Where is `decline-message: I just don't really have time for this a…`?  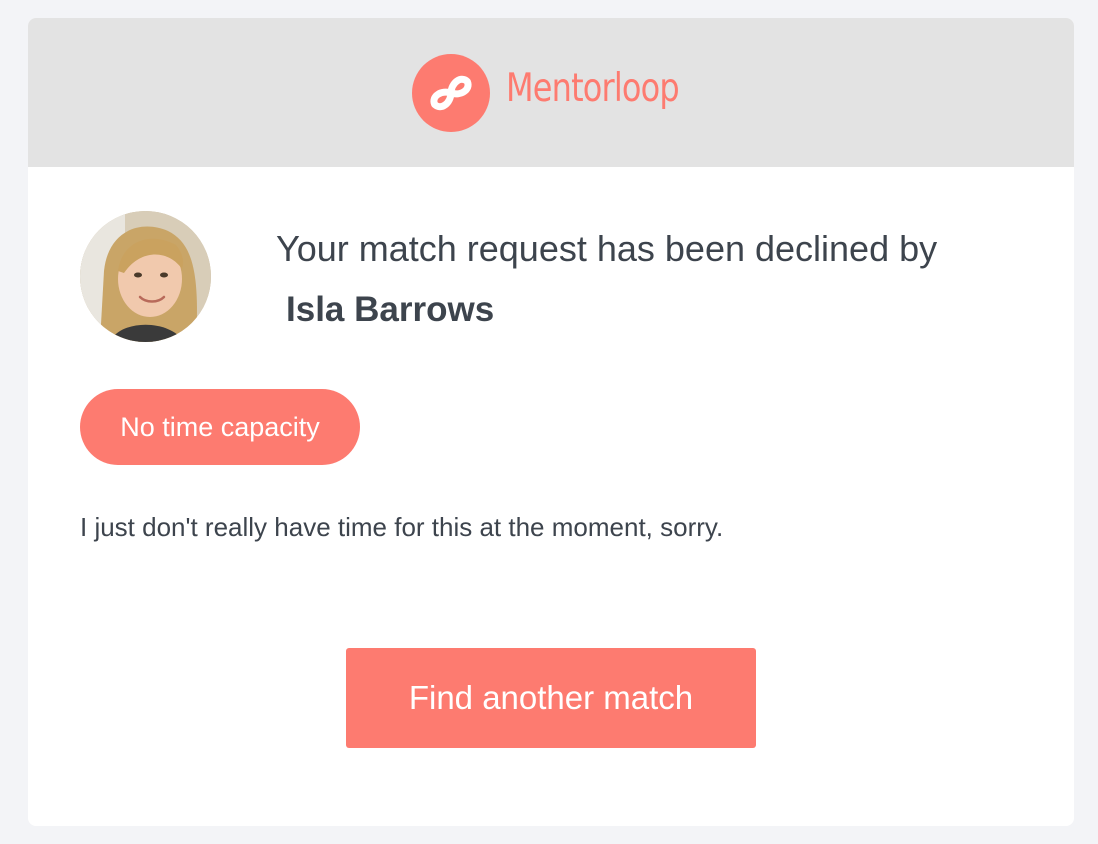 decline-message: I just don't really have time for this a… is located at coordinates (402, 527).